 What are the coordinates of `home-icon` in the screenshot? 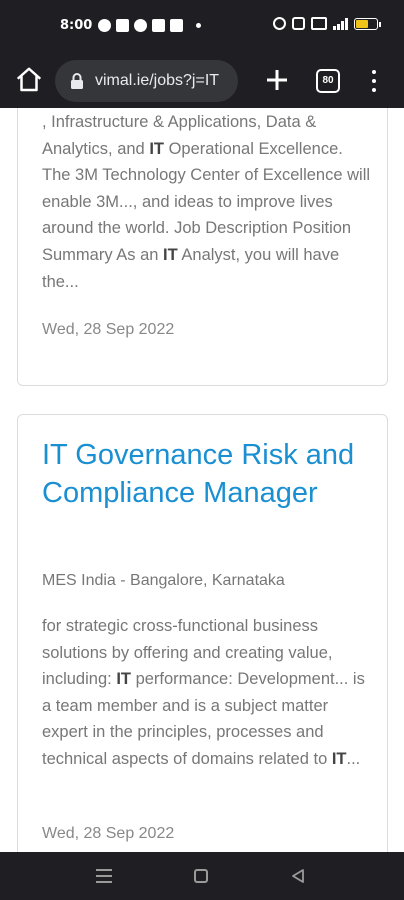 It's located at (29, 79).